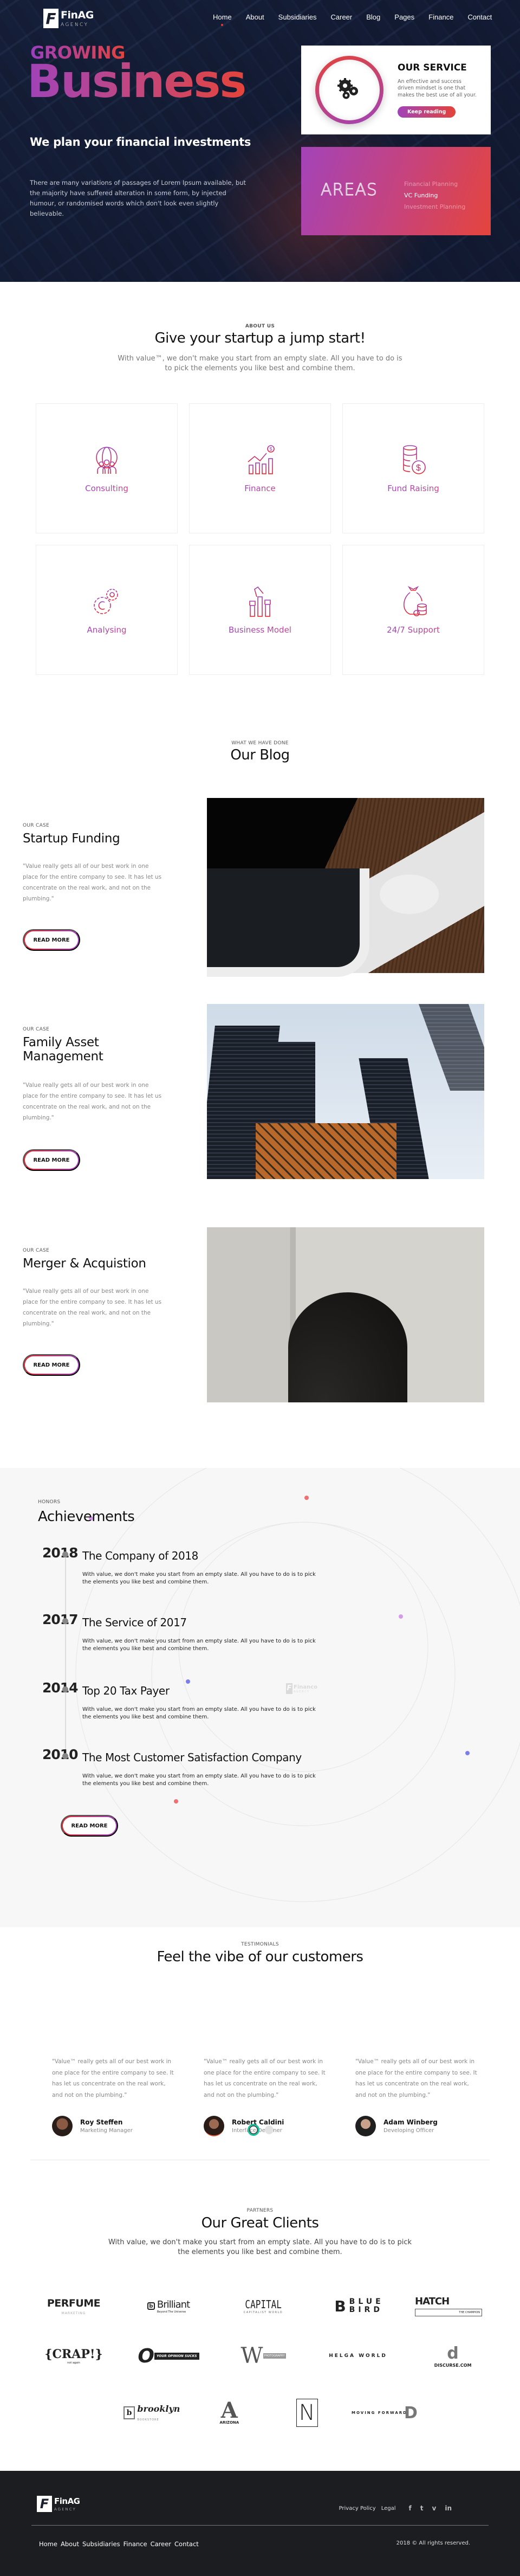 This screenshot has width=520, height=2576. What do you see at coordinates (260, 326) in the screenshot?
I see `about-kicker: ABOUT US` at bounding box center [260, 326].